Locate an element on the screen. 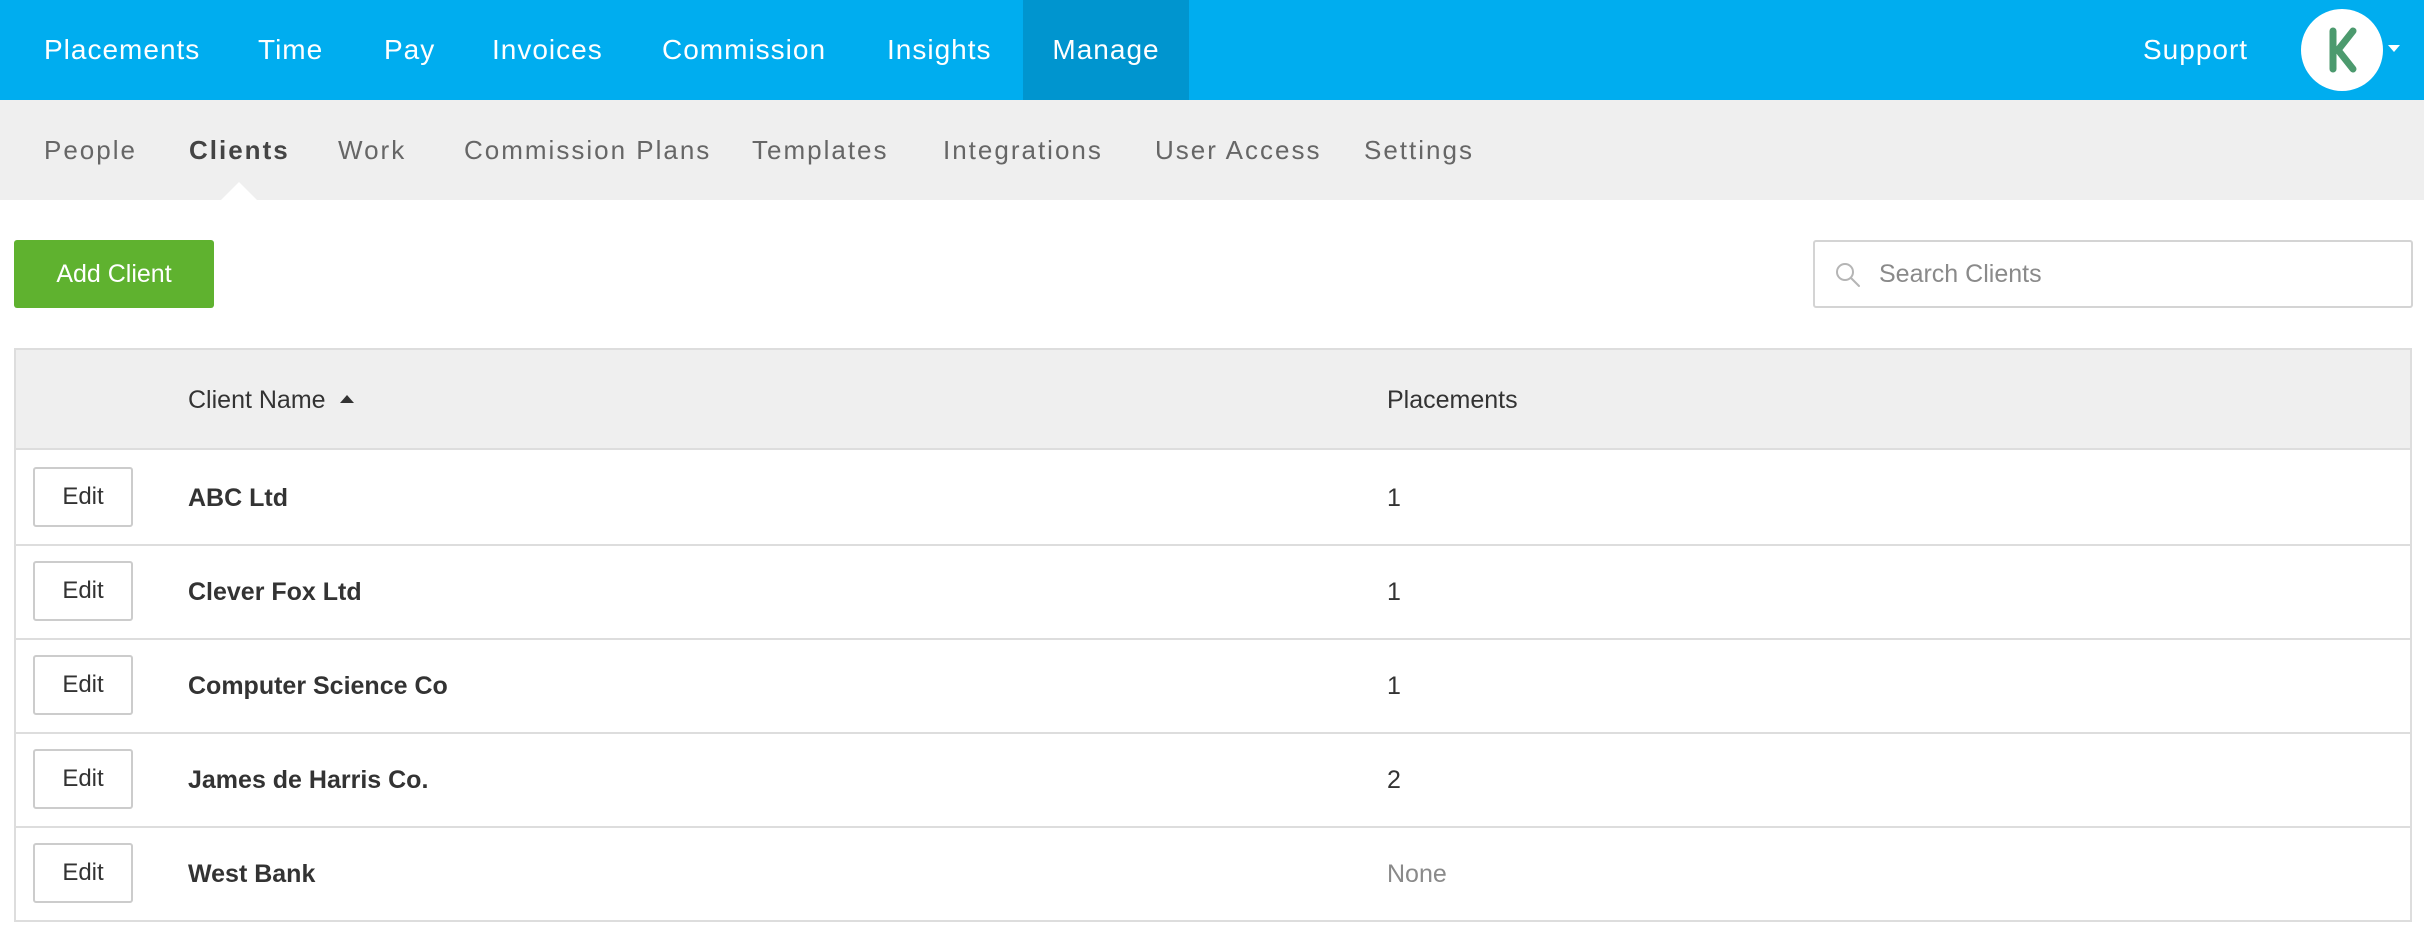 The width and height of the screenshot is (2424, 927). search-input is located at coordinates (2139, 274).